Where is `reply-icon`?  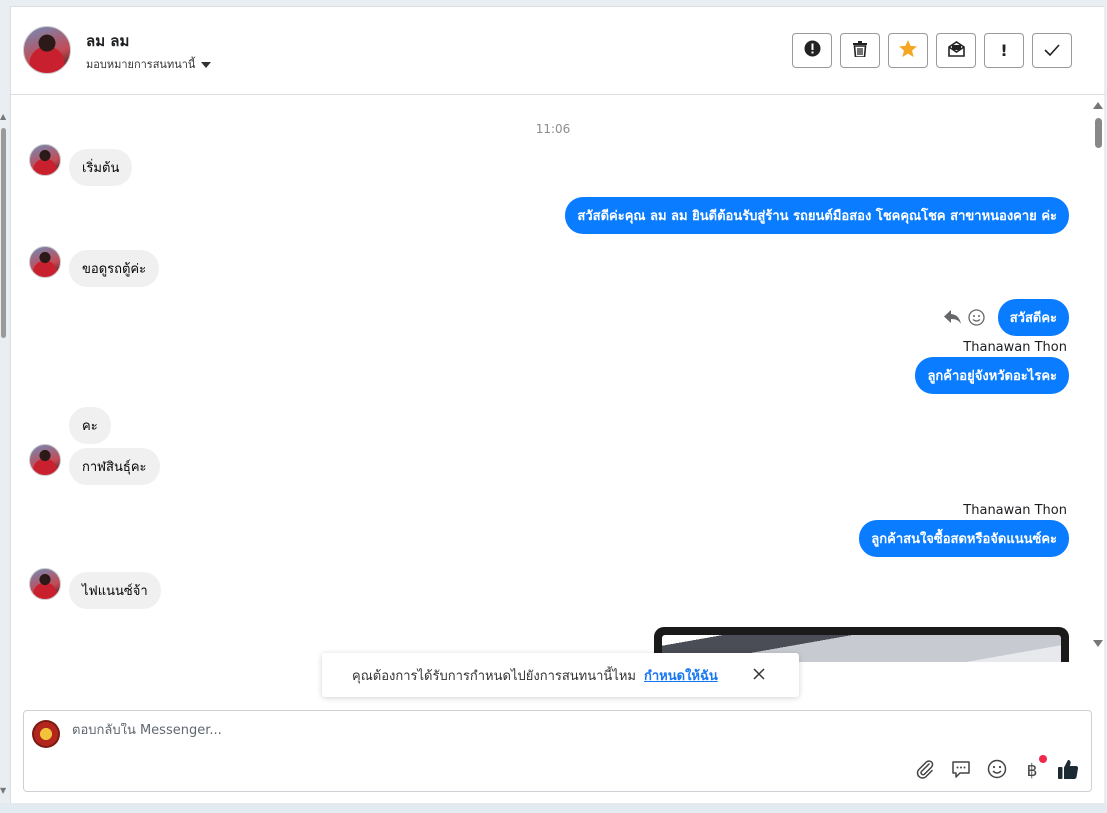 reply-icon is located at coordinates (953, 319).